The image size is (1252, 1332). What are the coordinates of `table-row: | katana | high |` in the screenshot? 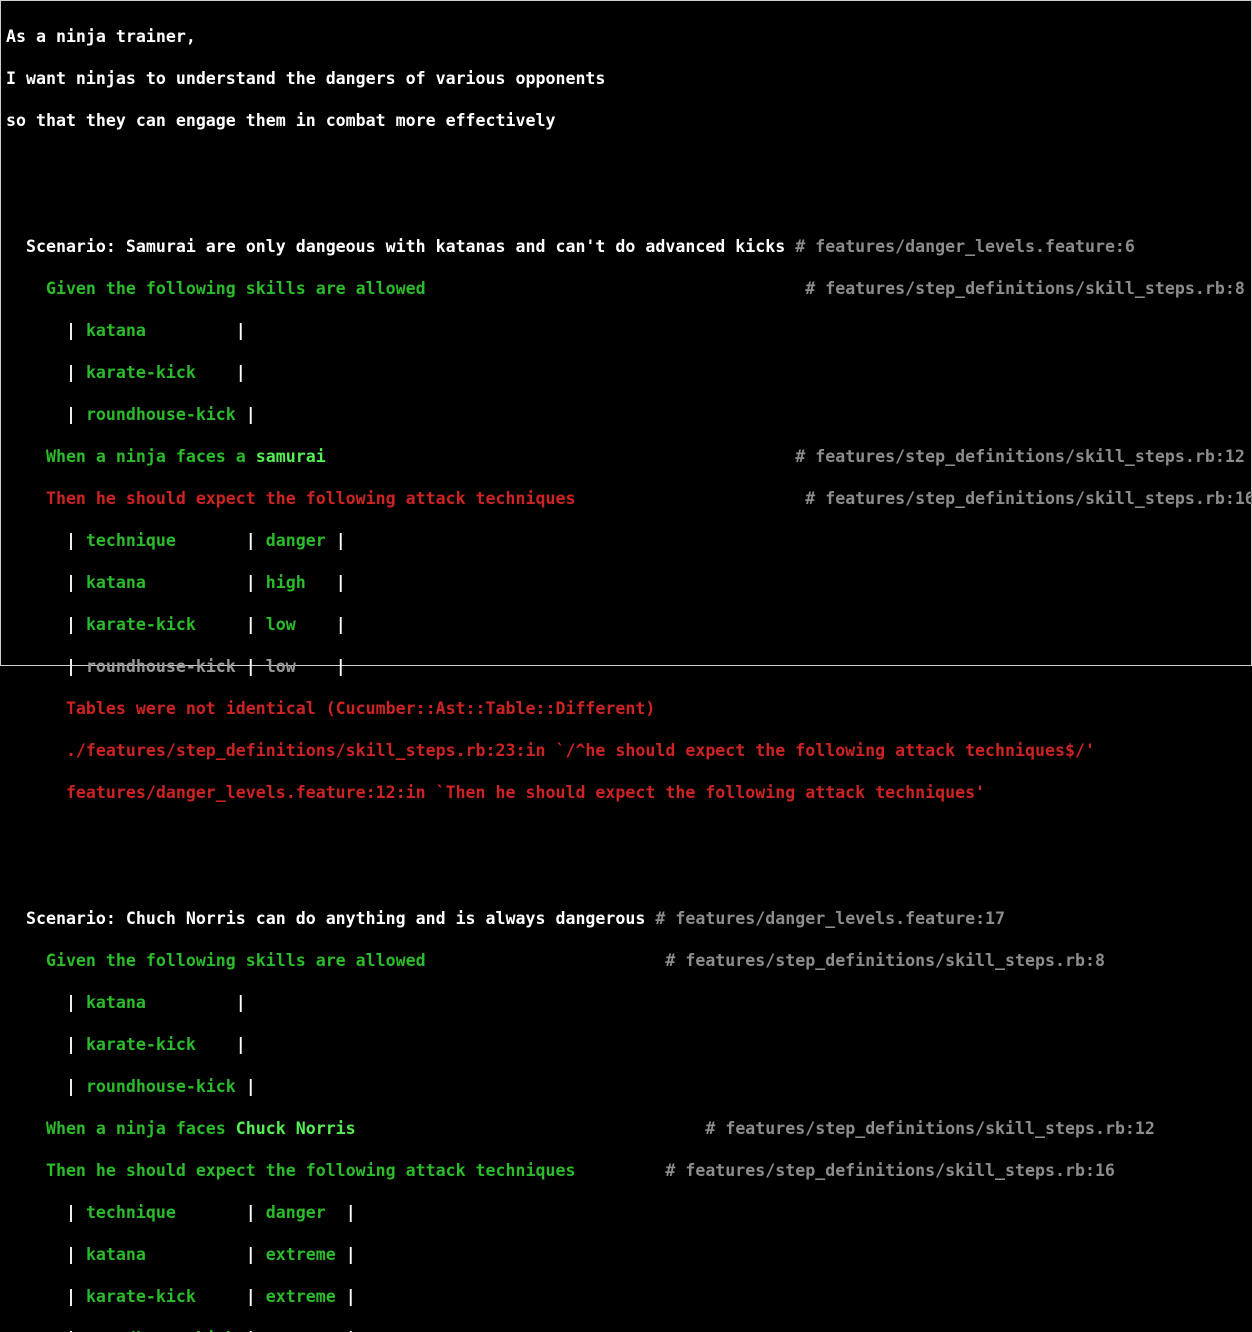 It's located at (176, 582).